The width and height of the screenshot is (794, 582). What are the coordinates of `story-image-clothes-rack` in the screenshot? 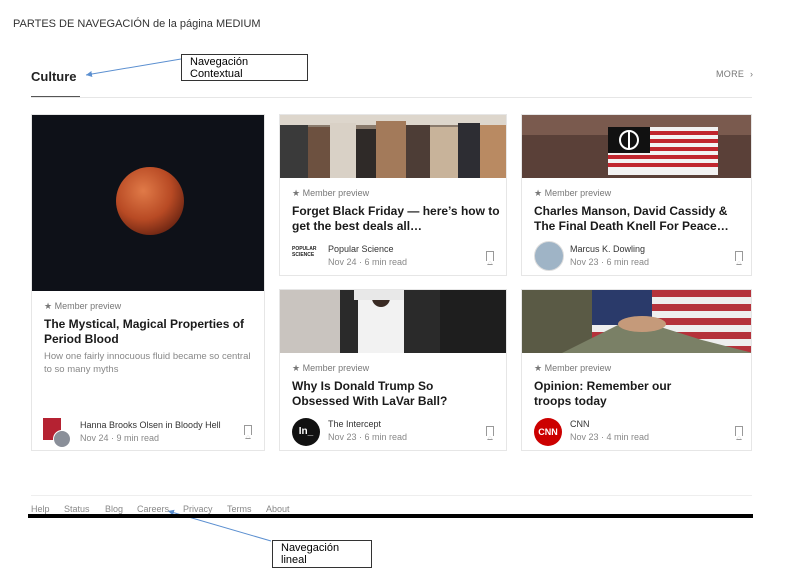 It's located at (393, 146).